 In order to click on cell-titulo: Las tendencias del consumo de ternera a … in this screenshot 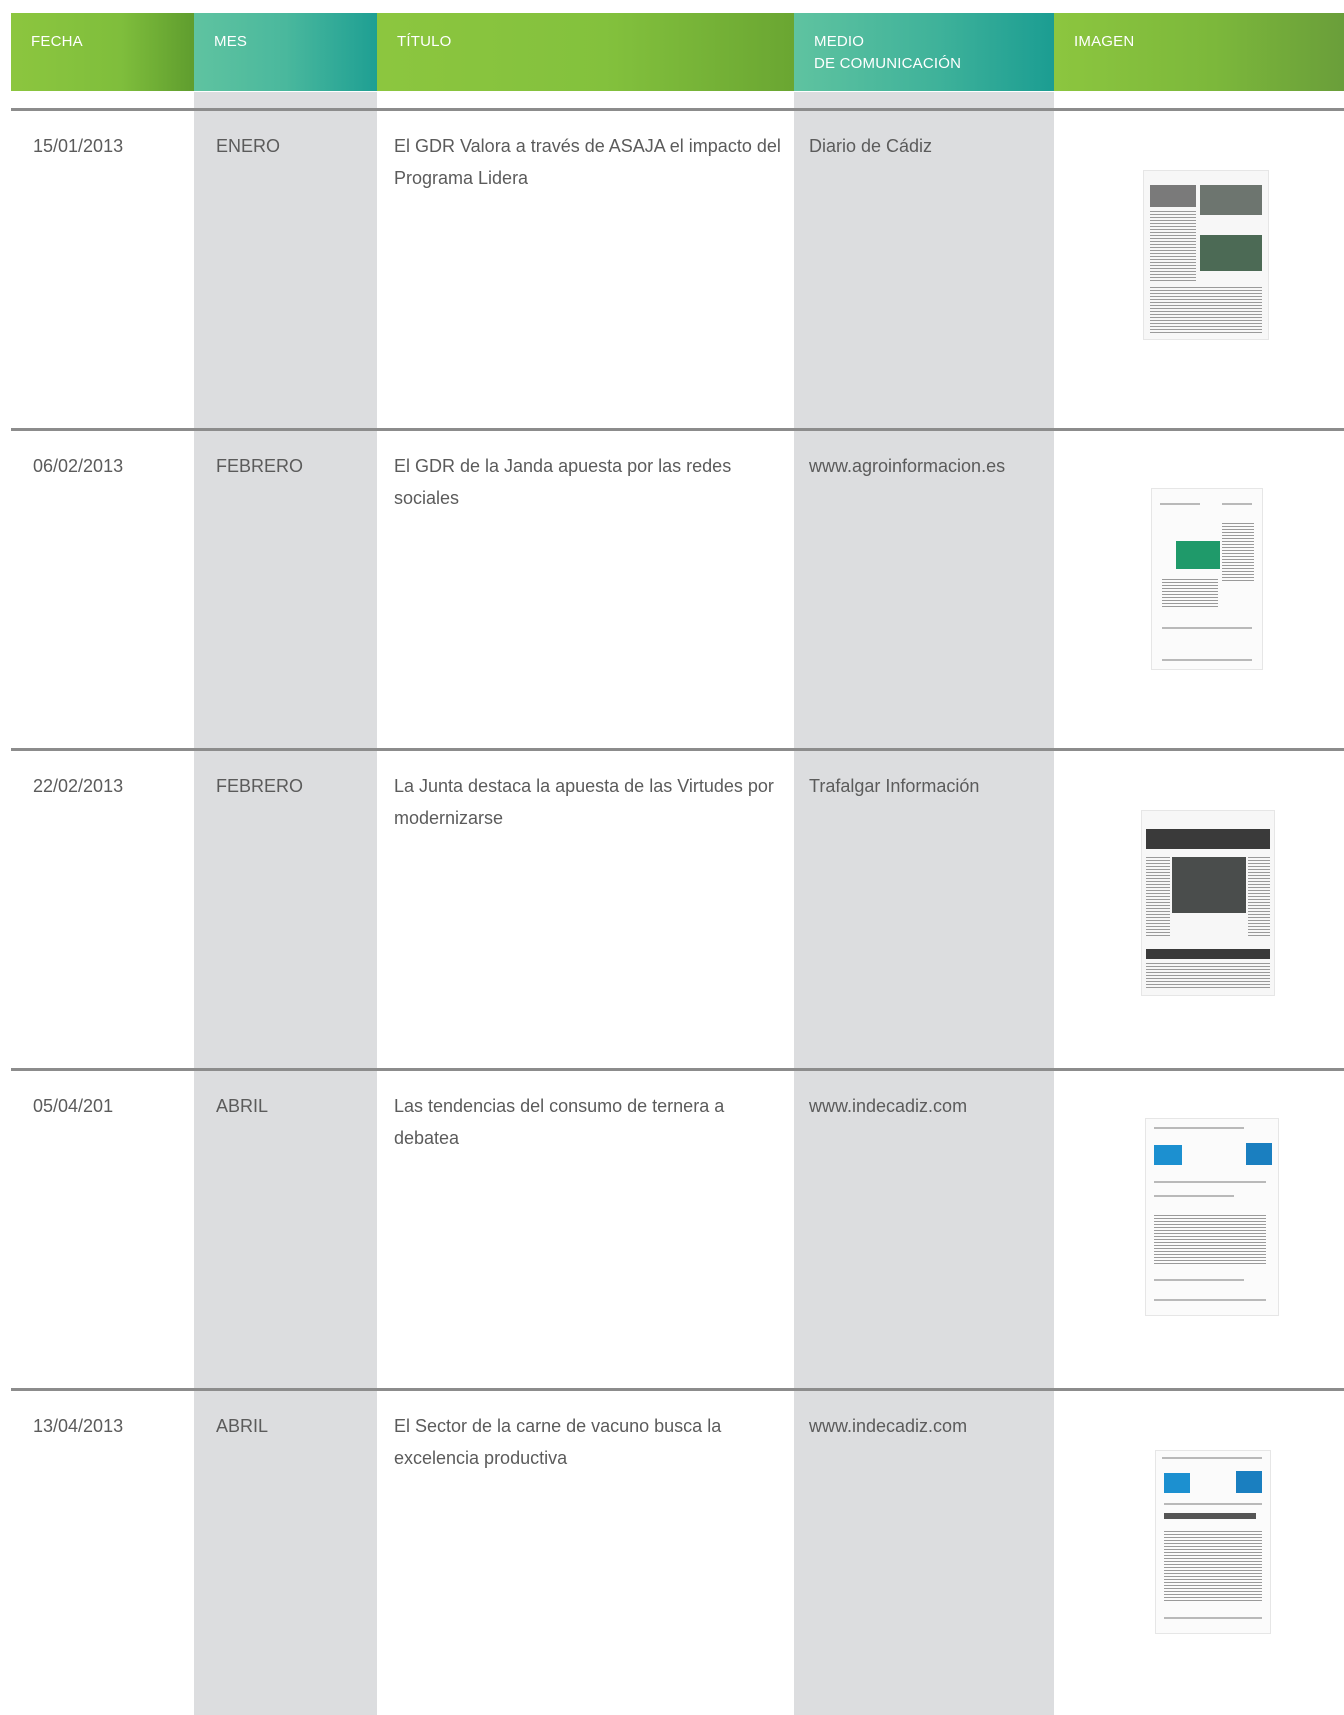, I will do `click(559, 1122)`.